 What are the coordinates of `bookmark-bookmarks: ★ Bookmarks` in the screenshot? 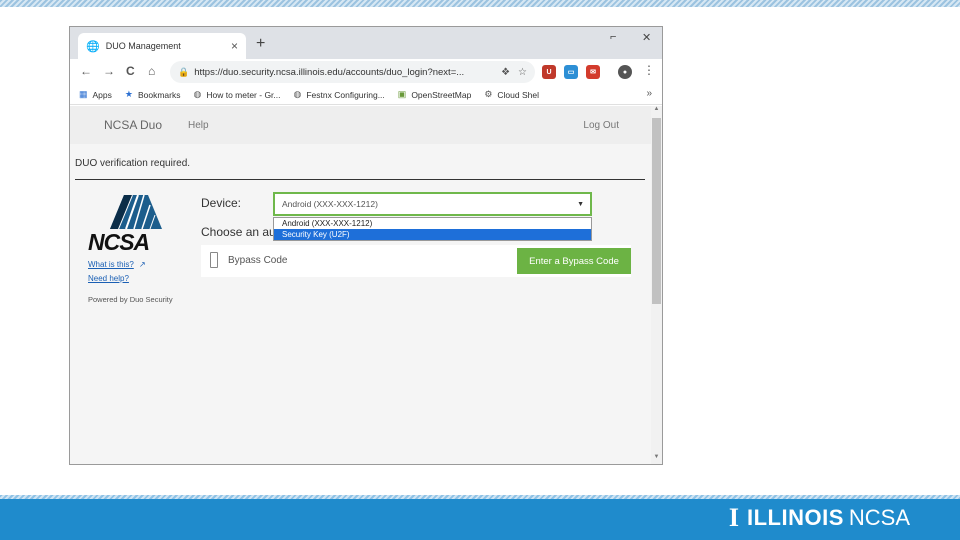 It's located at (153, 94).